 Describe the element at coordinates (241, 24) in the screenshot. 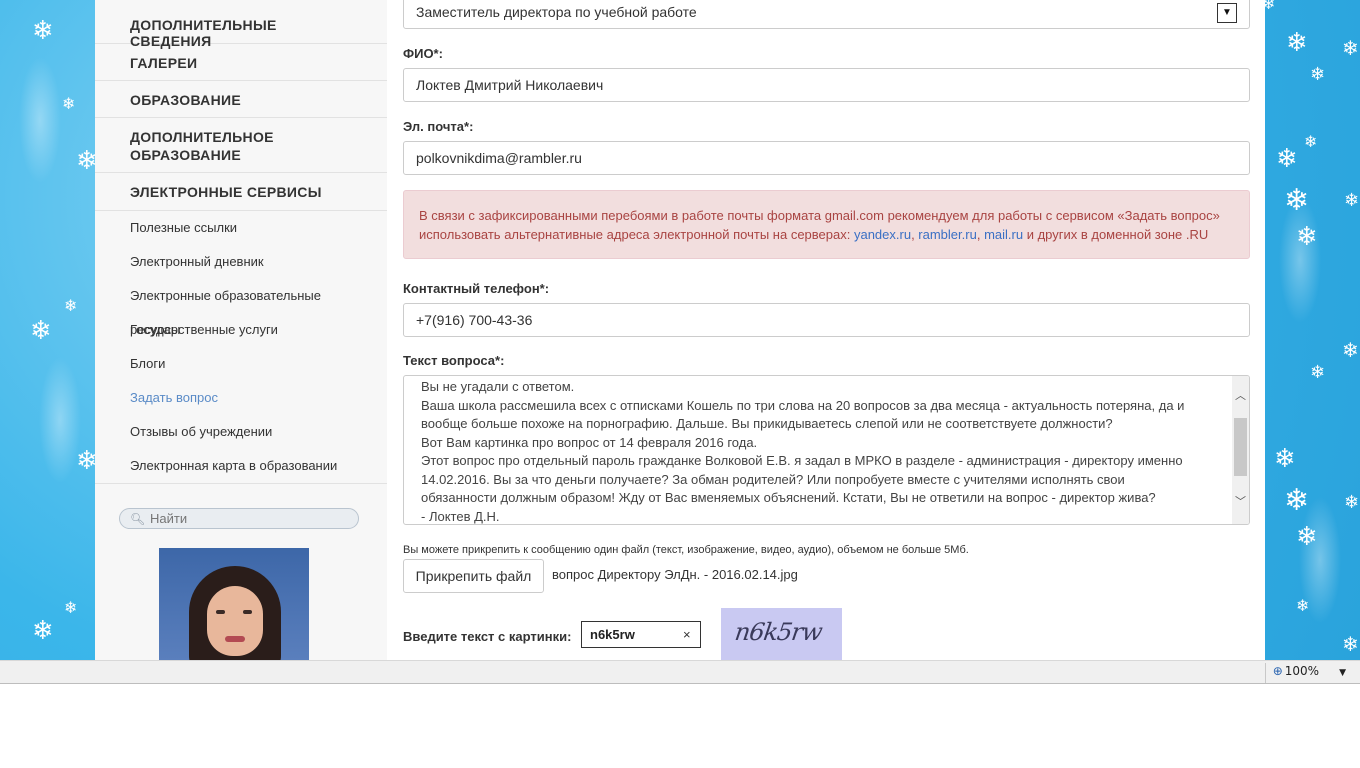

I see `sidebar-item-additional-info: ДОПОЛНИТЕЛЬНЫЕ СВЕДЕНИЯ` at that location.